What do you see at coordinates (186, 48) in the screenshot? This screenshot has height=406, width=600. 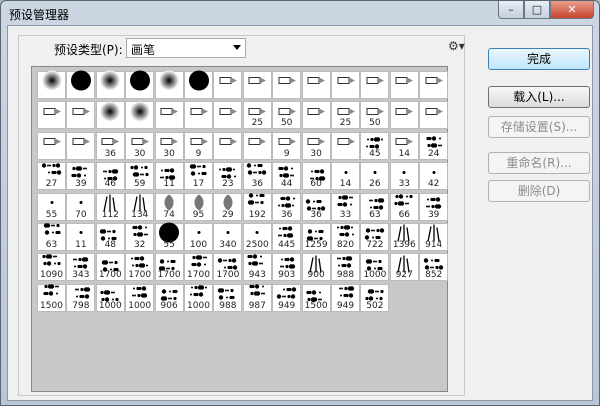 I see `preset-type-dropdown: 画笔` at bounding box center [186, 48].